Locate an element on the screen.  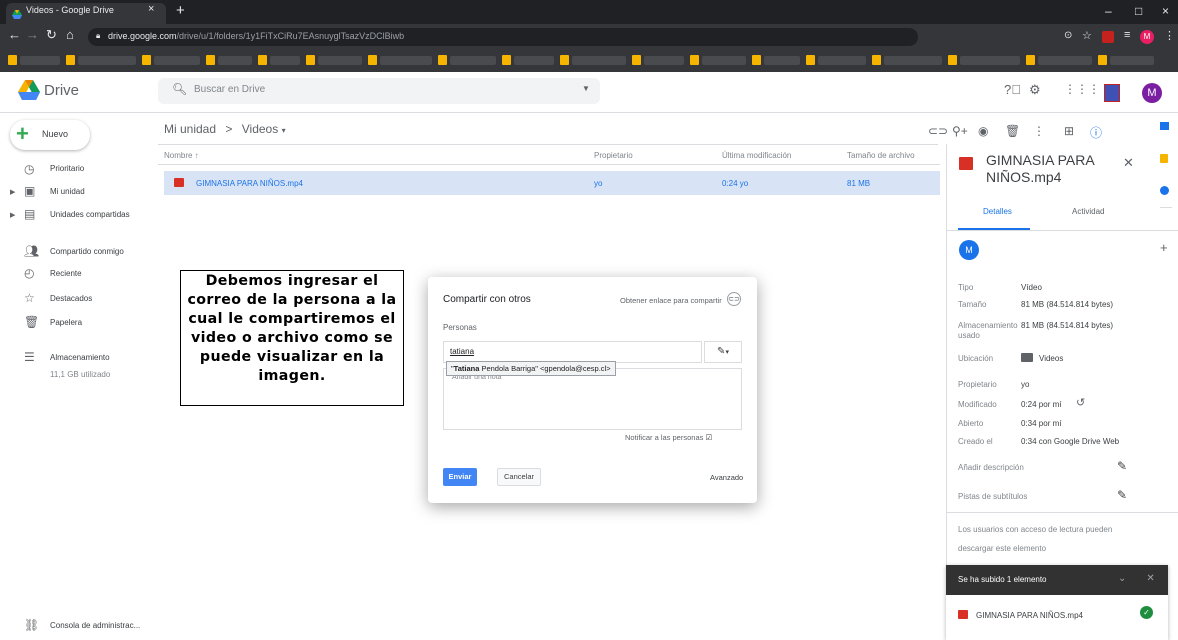
sidebar-item-unidades-compartidas: Unidades compartidas is located at coordinates (90, 214).